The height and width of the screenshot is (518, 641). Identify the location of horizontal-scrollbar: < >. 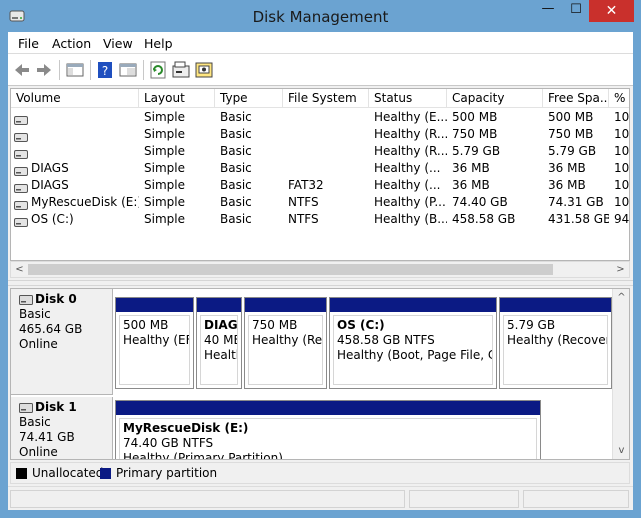
(320, 269).